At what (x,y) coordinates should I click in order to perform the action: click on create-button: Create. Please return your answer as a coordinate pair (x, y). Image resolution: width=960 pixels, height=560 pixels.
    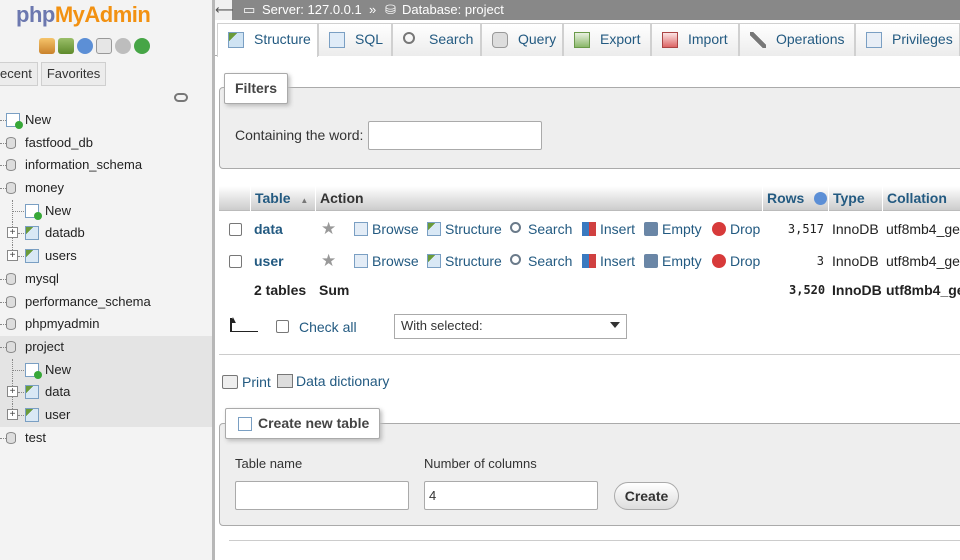
    Looking at the image, I should click on (646, 496).